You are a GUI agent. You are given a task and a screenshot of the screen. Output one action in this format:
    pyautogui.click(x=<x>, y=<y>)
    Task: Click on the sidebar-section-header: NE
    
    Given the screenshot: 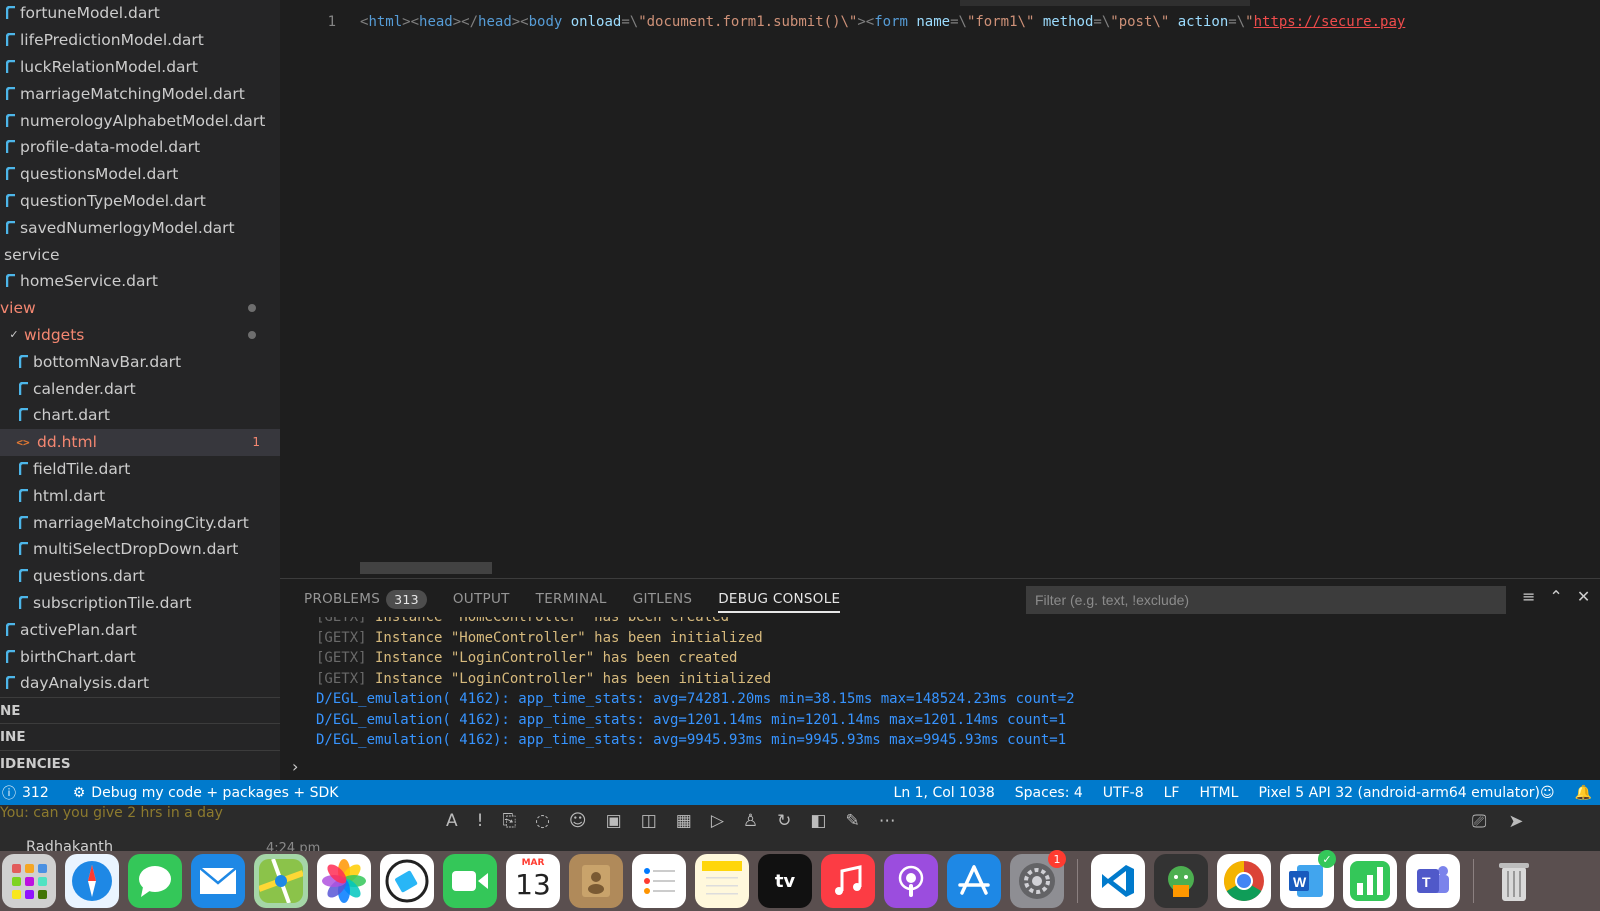 What is the action you would take?
    pyautogui.click(x=140, y=710)
    